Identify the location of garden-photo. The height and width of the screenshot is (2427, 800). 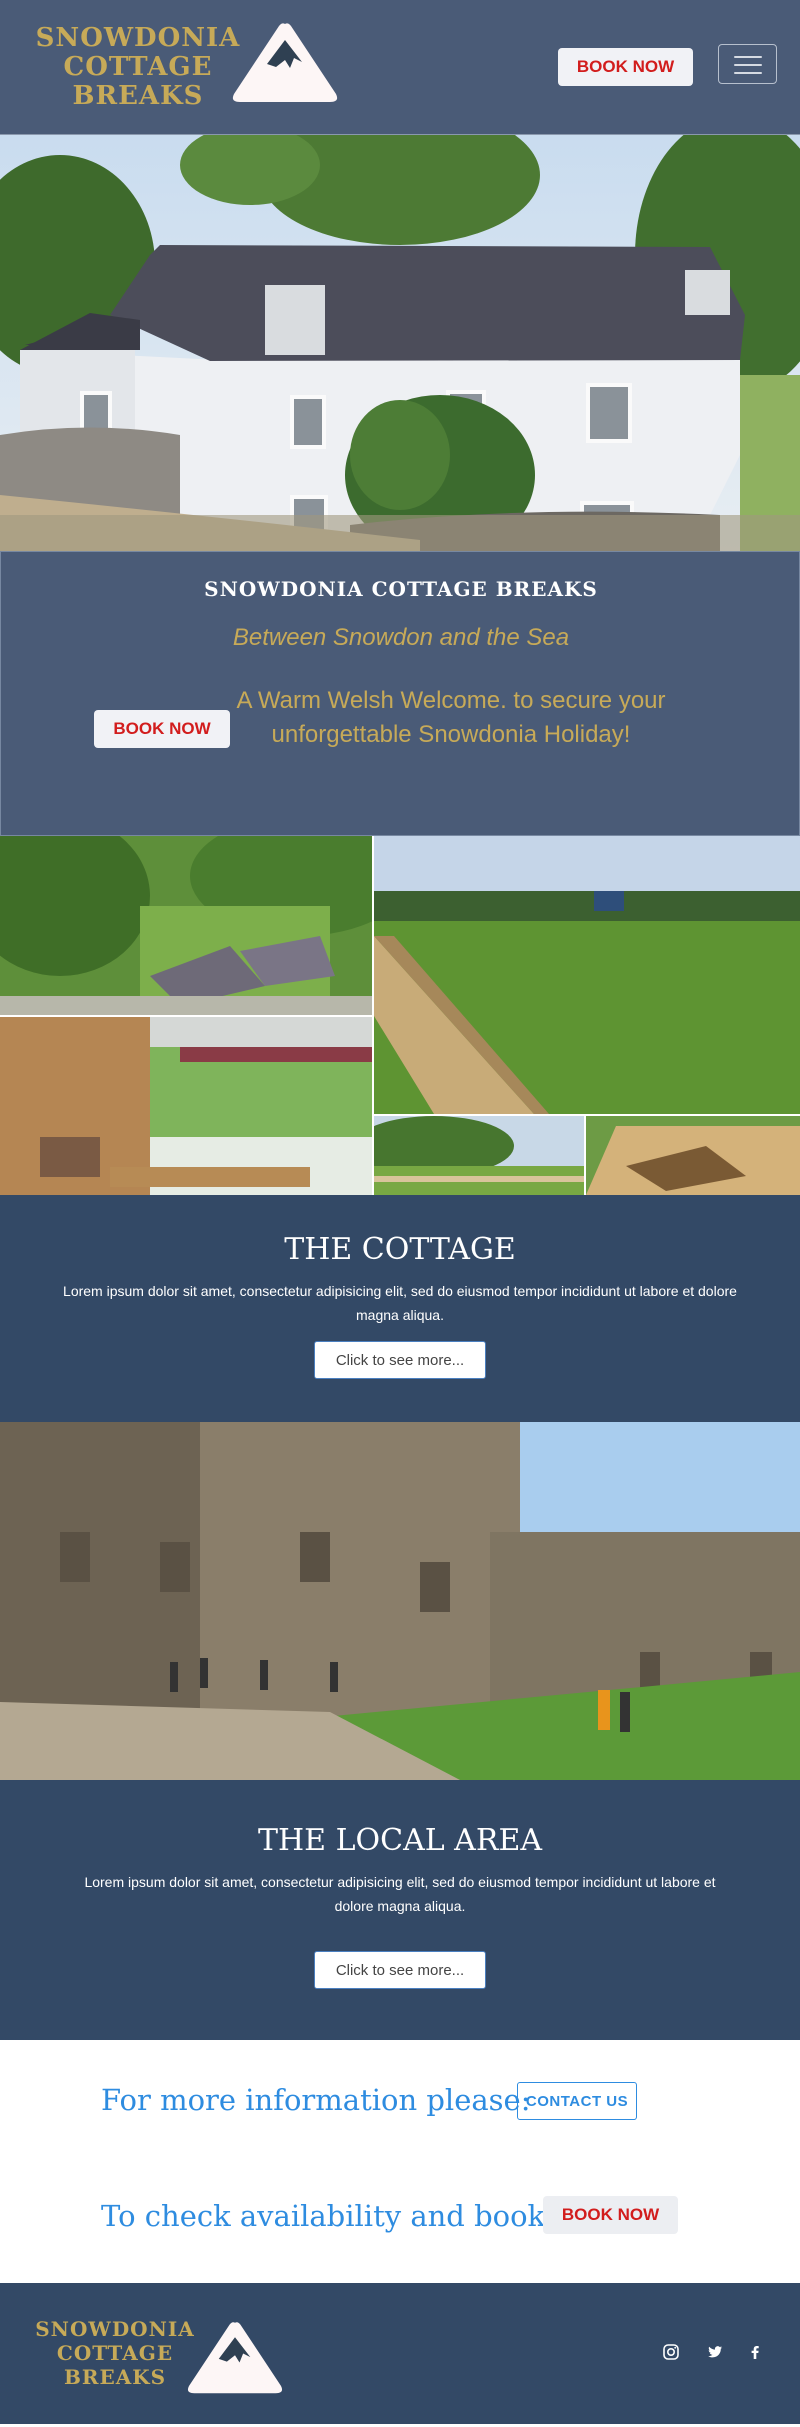
(186, 925).